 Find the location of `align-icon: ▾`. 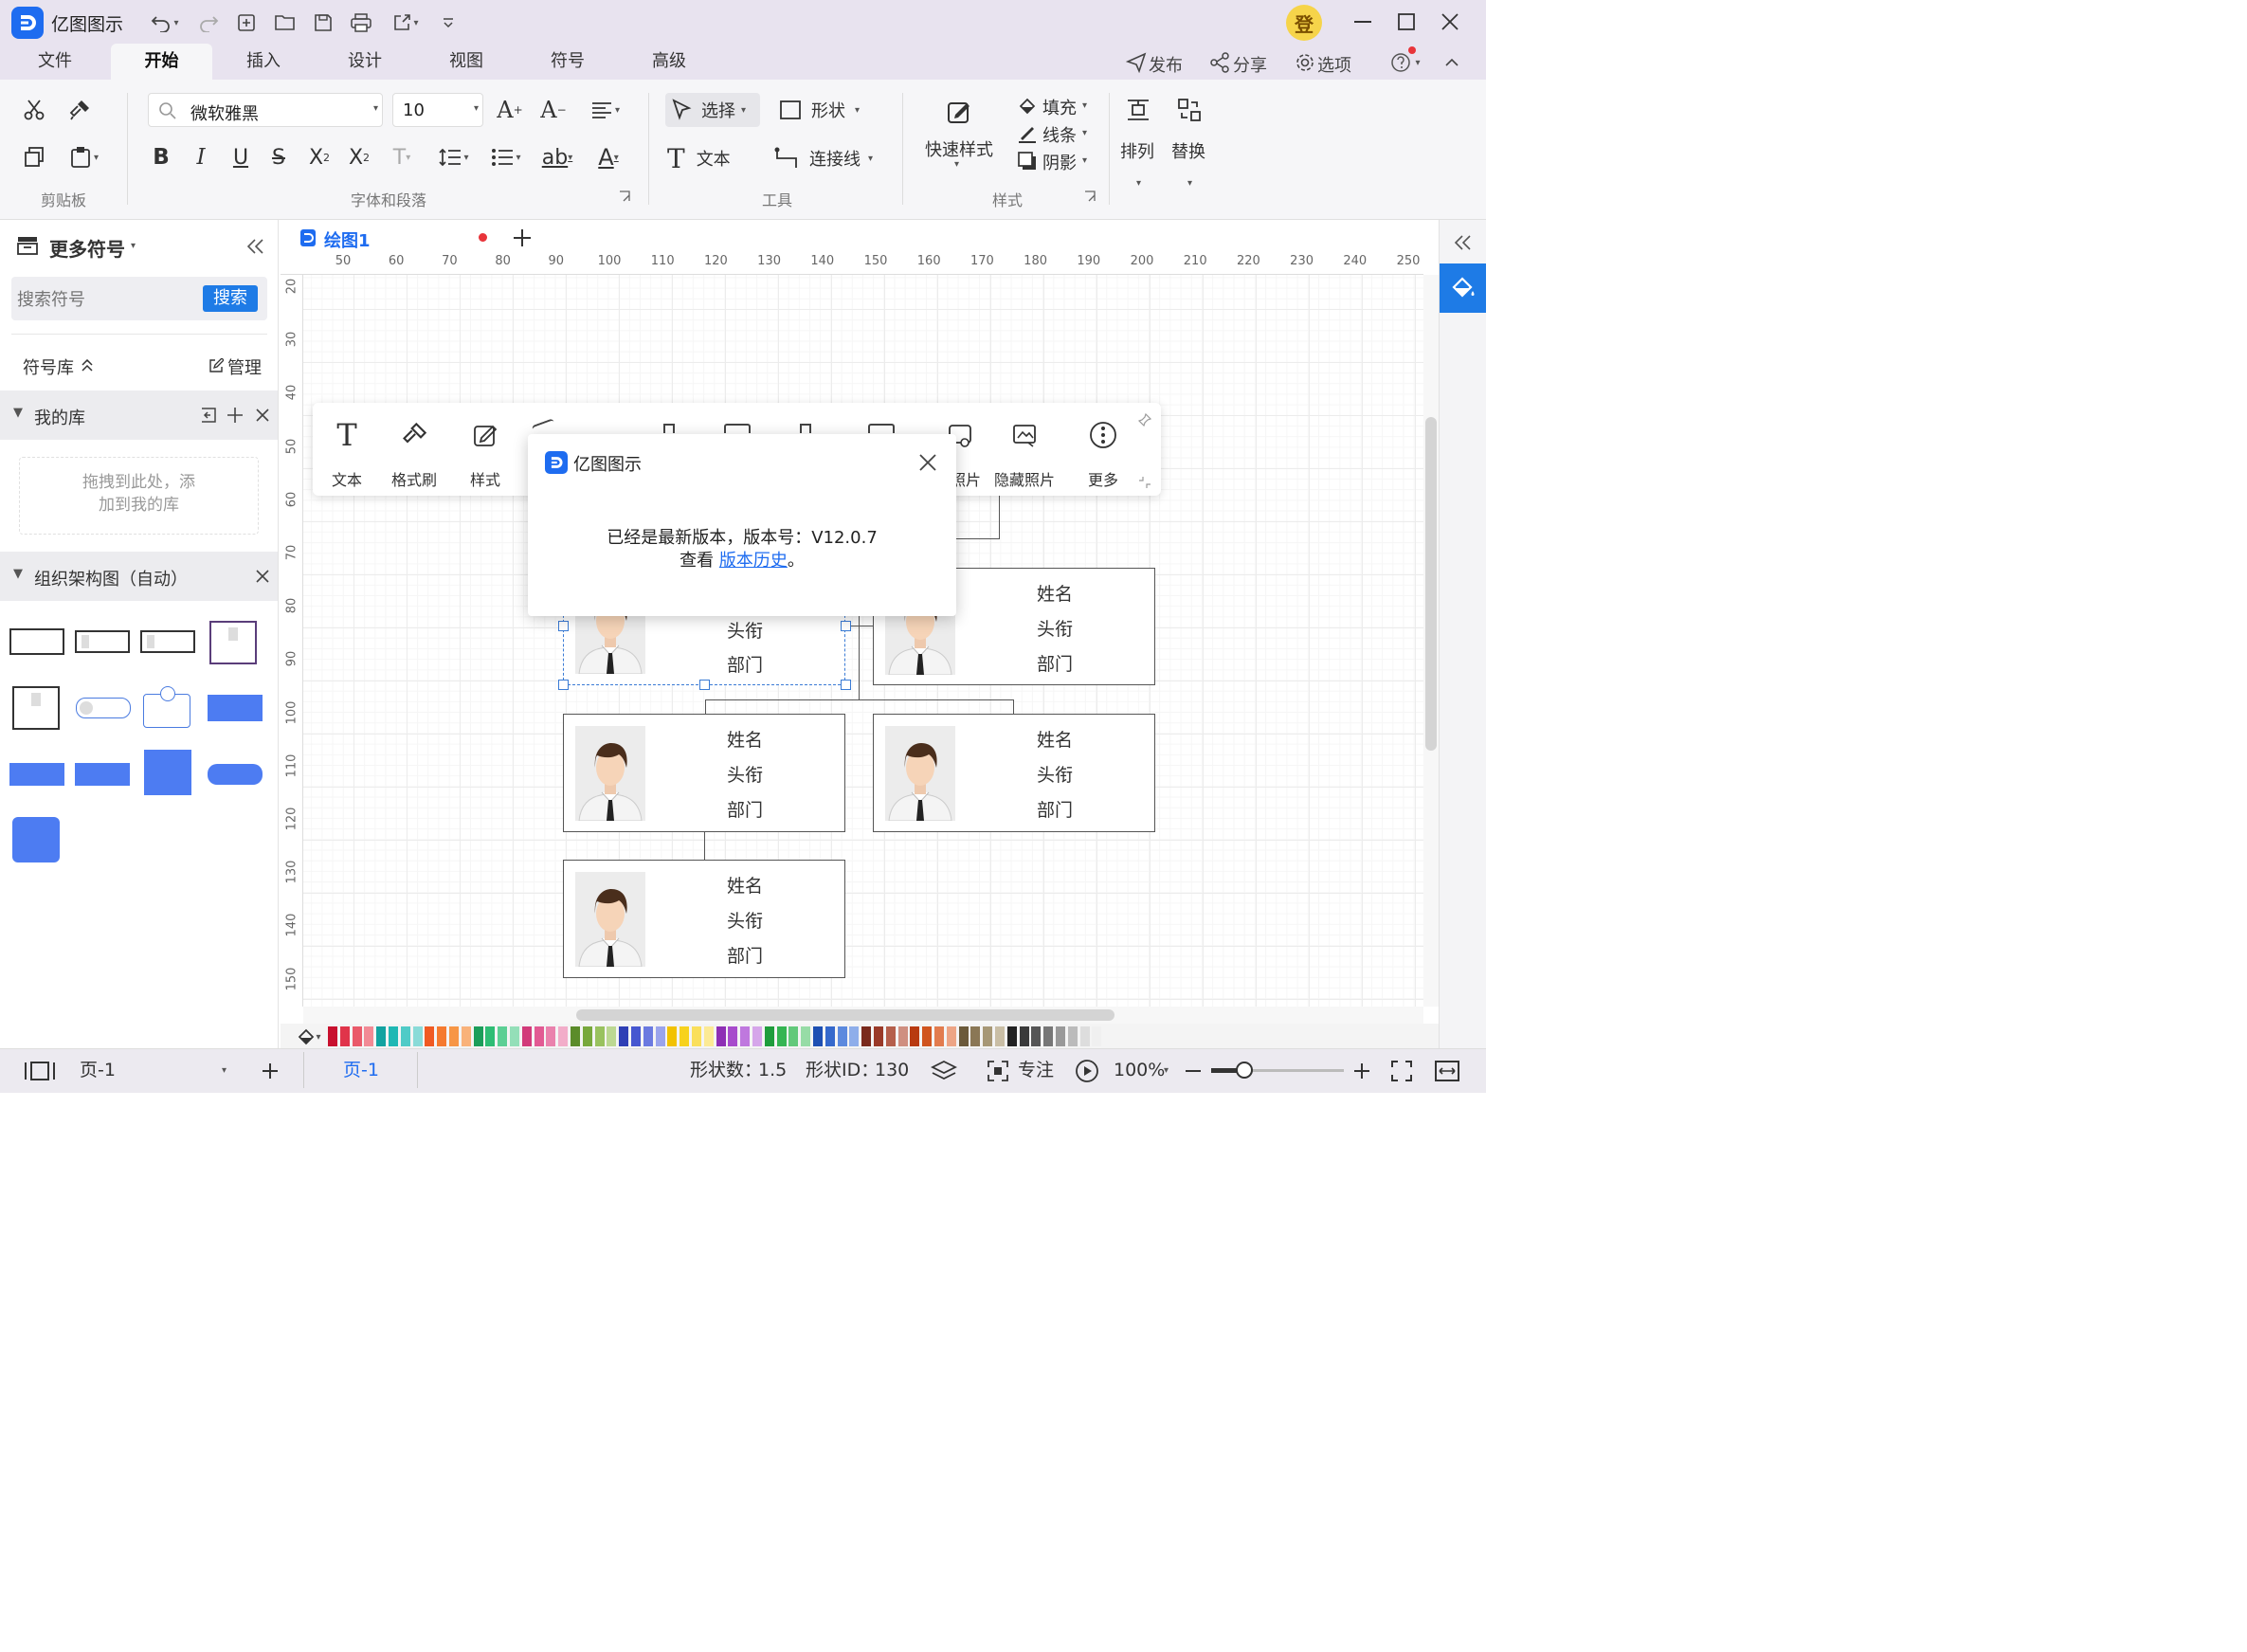

align-icon: ▾ is located at coordinates (606, 110).